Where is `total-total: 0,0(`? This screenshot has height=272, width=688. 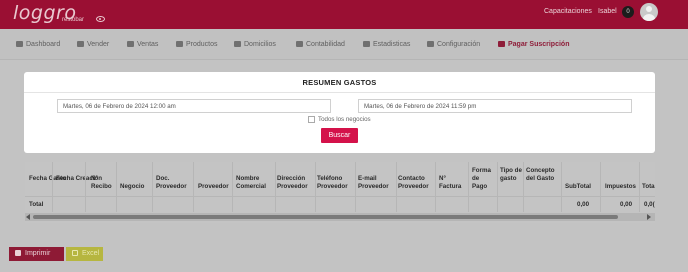 total-total: 0,0( is located at coordinates (649, 204).